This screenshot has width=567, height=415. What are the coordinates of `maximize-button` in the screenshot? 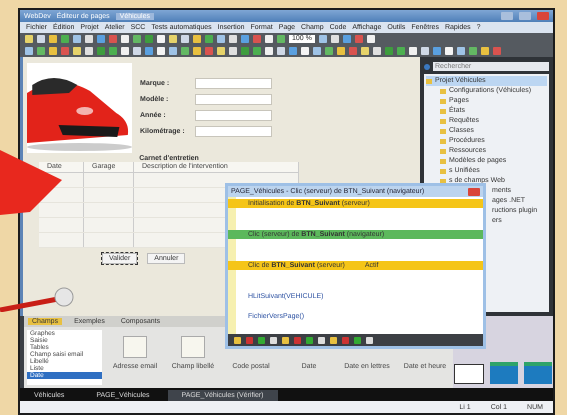 It's located at (525, 16).